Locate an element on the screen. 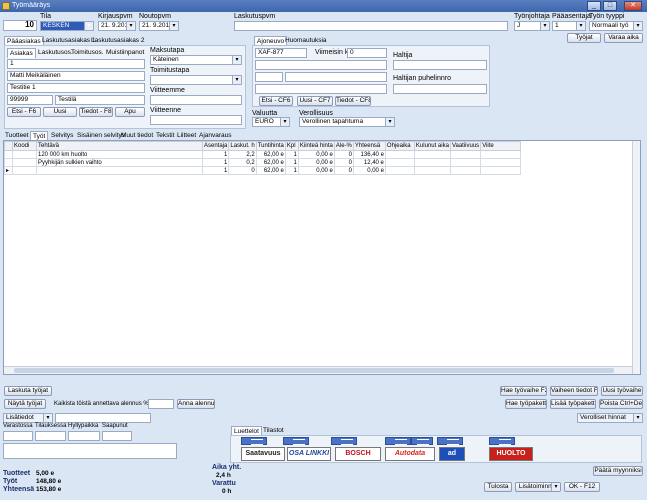 The image size is (647, 500). tyojat-button: Työjat is located at coordinates (584, 38).